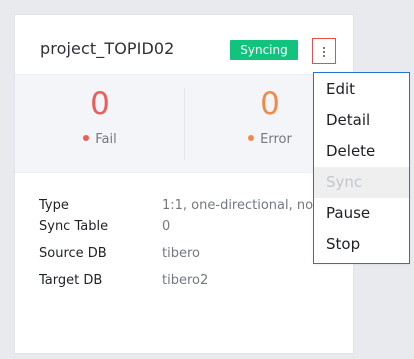 Image resolution: width=414 pixels, height=359 pixels. I want to click on menu-item-stop: Stop, so click(361, 244).